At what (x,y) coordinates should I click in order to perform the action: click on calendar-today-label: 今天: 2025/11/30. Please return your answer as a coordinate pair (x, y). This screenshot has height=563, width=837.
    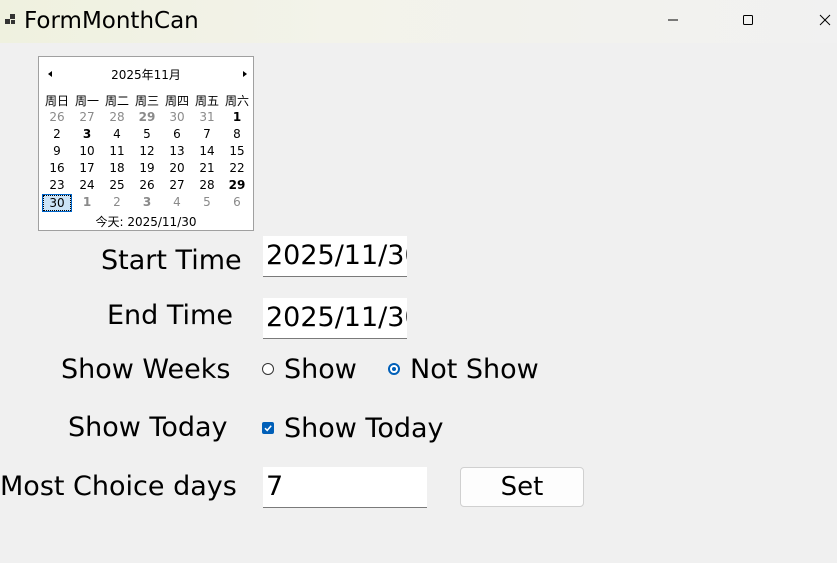
    Looking at the image, I should click on (146, 221).